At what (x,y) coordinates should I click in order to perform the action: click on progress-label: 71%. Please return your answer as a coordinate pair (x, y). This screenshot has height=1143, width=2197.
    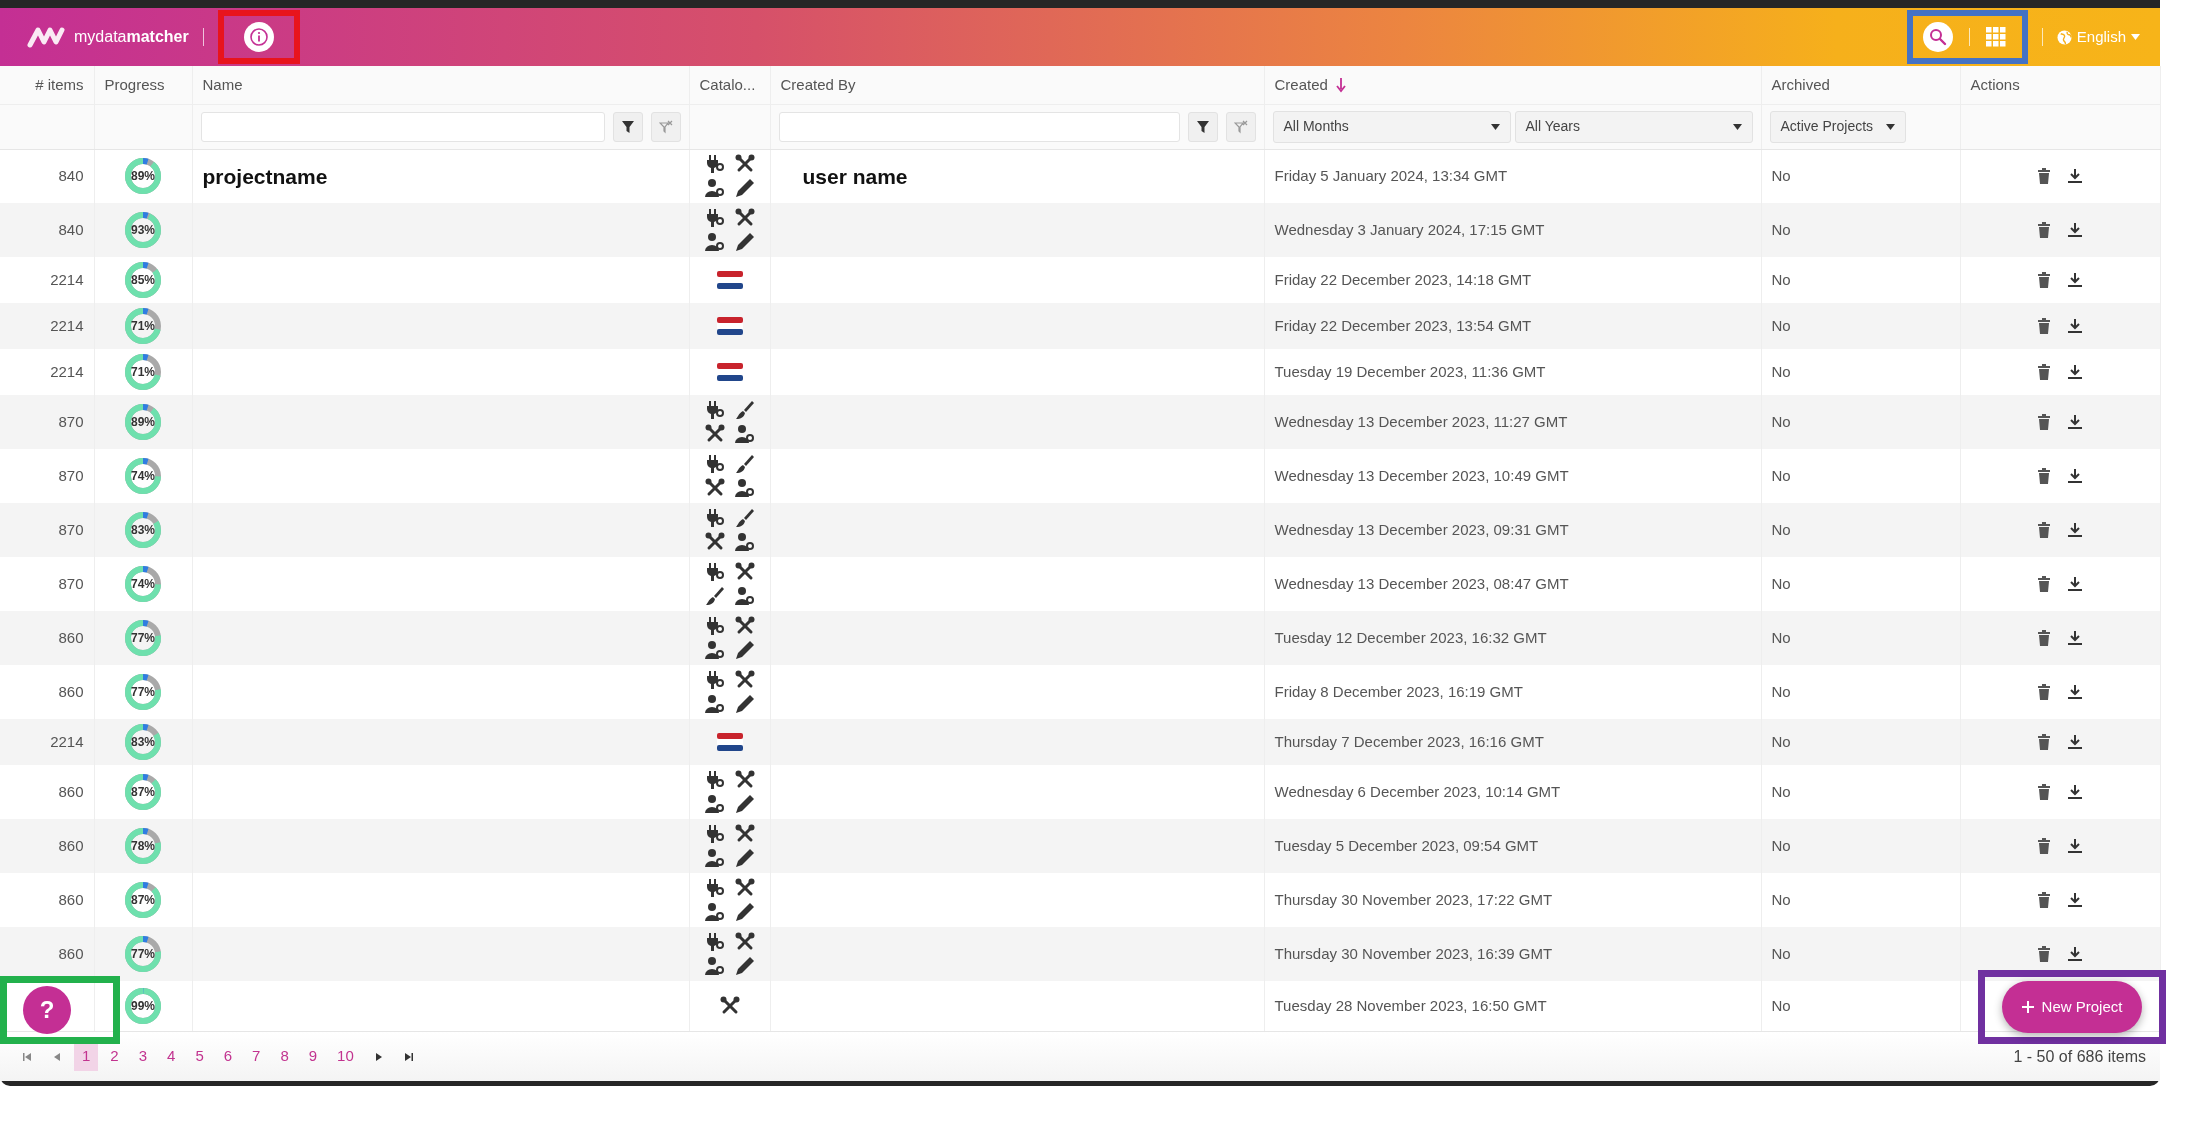
    Looking at the image, I should click on (143, 372).